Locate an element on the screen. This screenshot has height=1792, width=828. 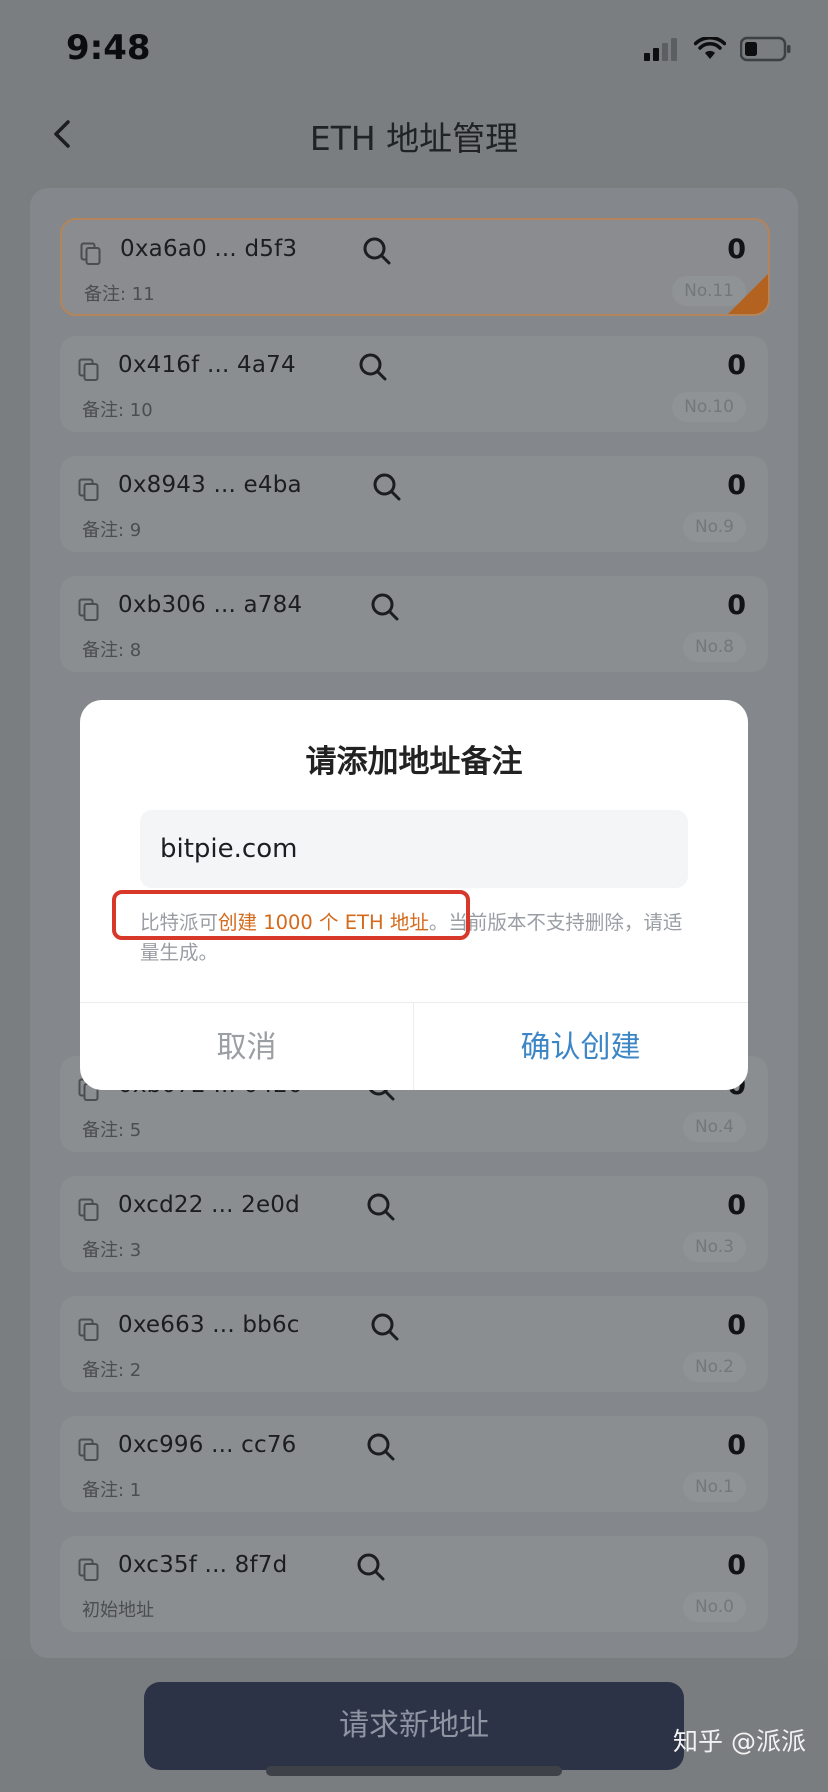
status-bar: 9:48 is located at coordinates (414, 50).